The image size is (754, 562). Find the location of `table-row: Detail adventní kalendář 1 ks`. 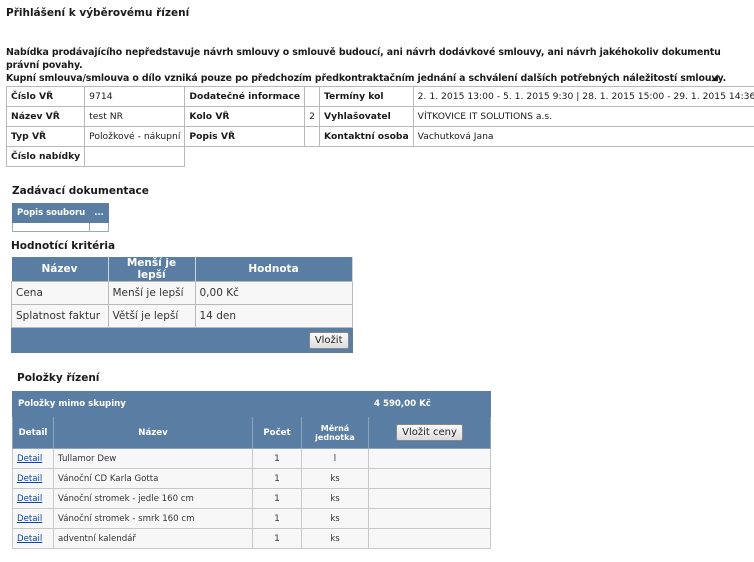

table-row: Detail adventní kalendář 1 ks is located at coordinates (251, 538).